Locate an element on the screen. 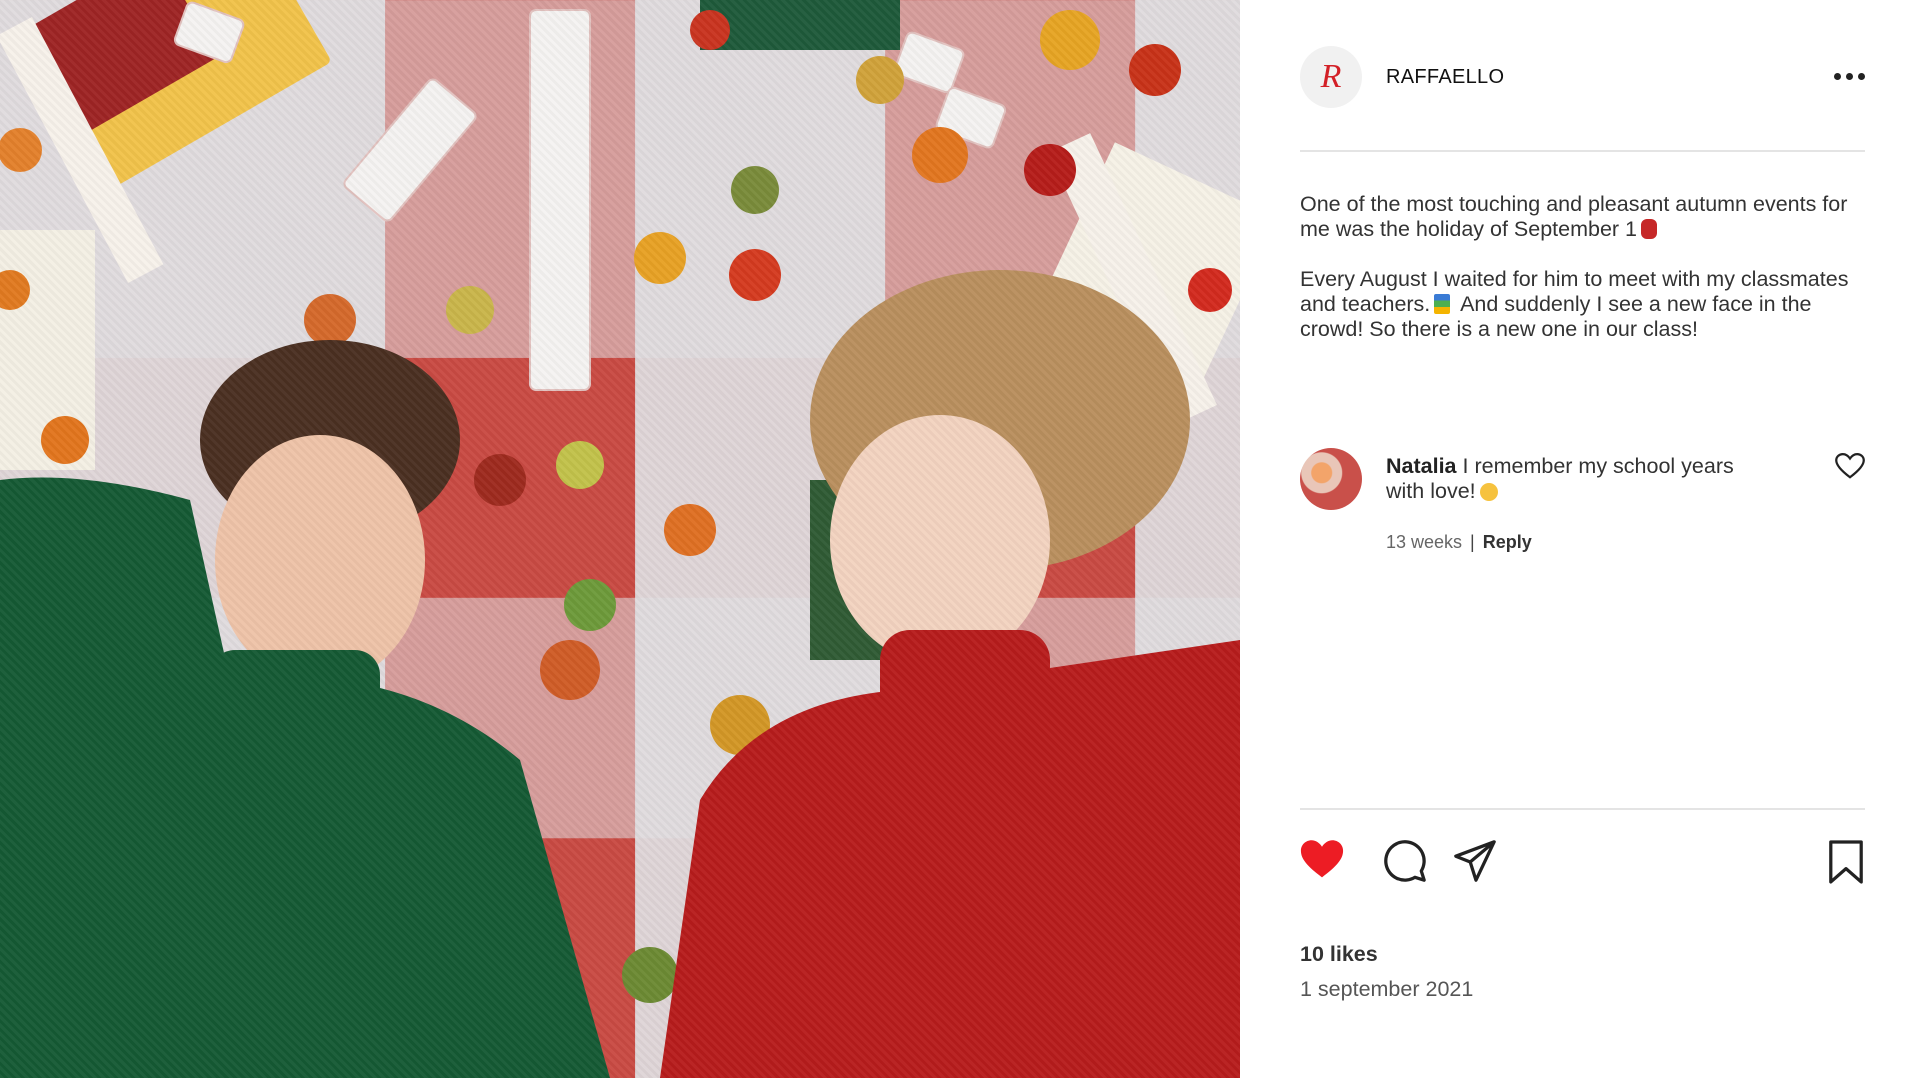 The height and width of the screenshot is (1078, 1920). share-send-icon is located at coordinates (1475, 861).